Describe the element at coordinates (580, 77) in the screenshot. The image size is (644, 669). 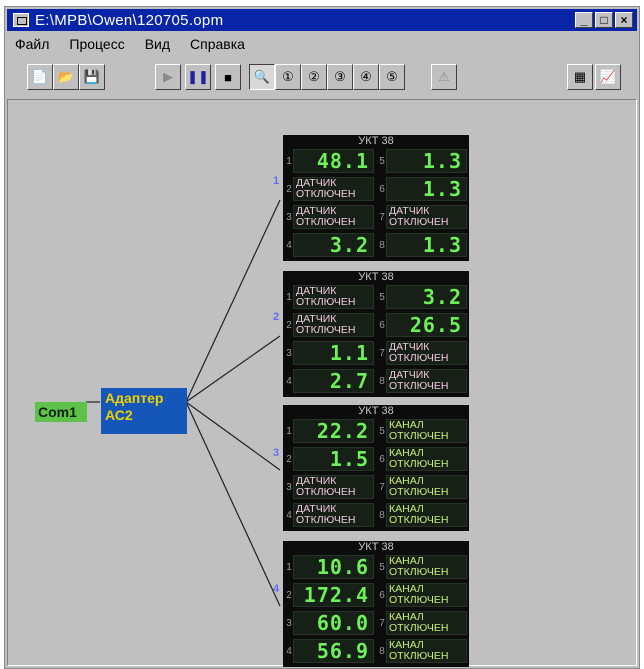
I see `table-button: ▦` at that location.